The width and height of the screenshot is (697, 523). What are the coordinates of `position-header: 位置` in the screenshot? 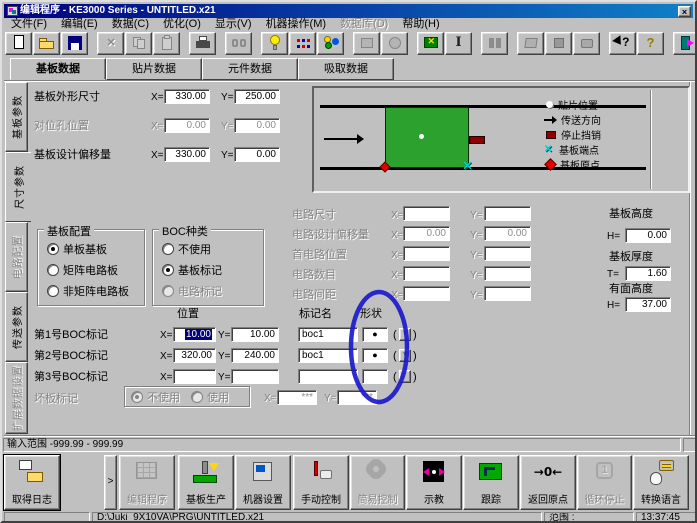 It's located at (188, 314).